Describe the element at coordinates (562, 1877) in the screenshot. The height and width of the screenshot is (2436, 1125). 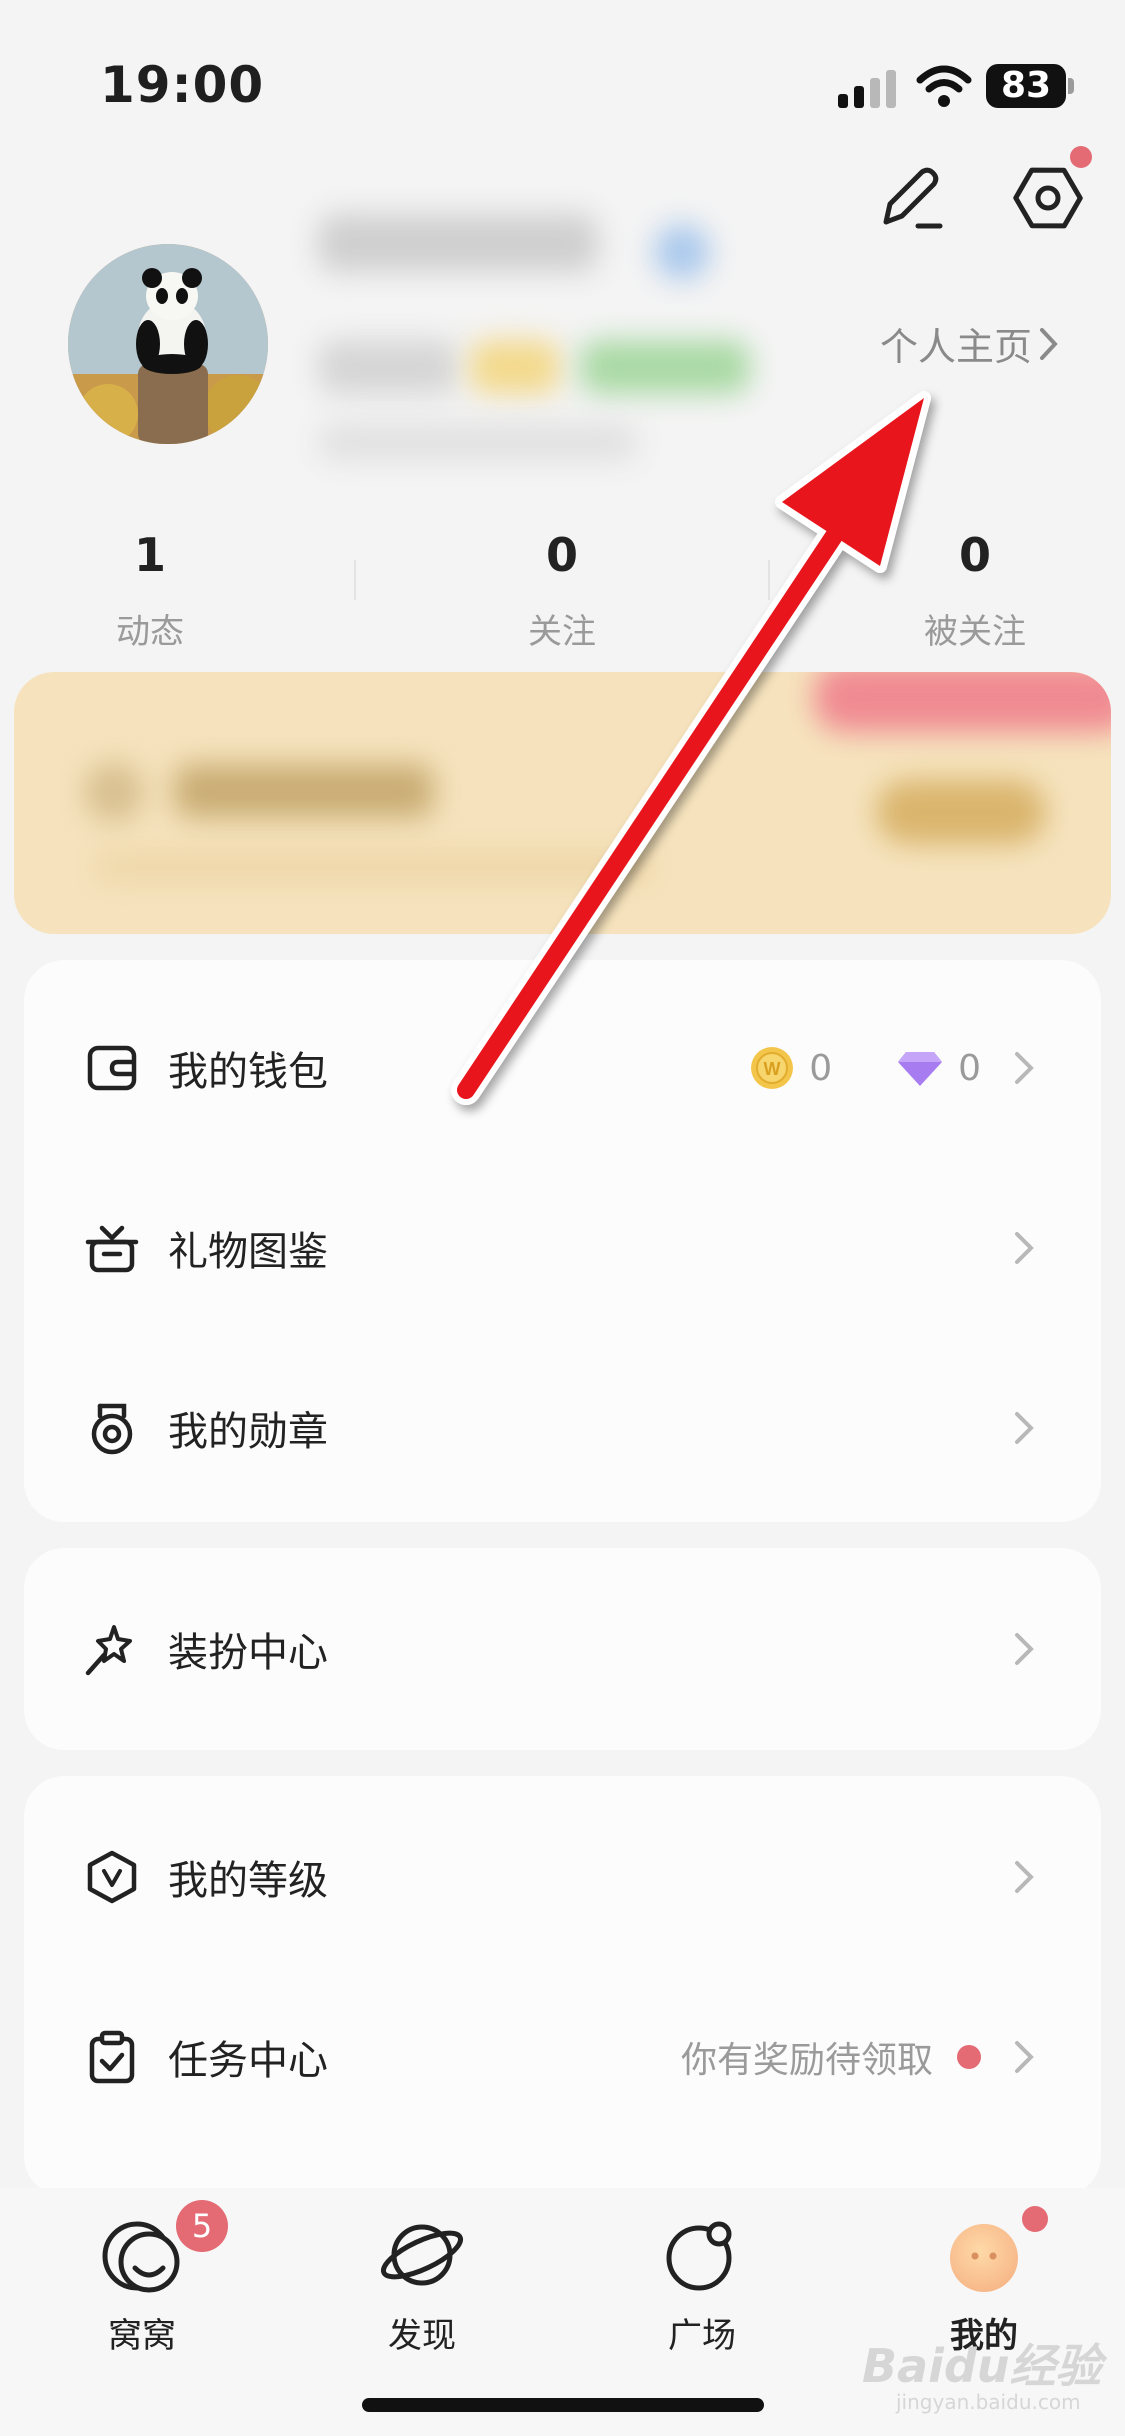
I see `menu-item-my-level: 我的等级` at that location.